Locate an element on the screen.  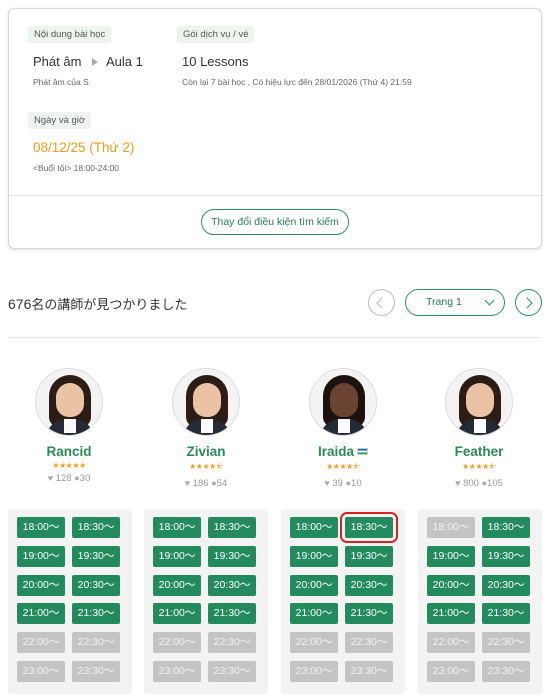
teacher-card: Feather ★★★★⯪ ♥ 800 ●105 is located at coordinates (479, 428).